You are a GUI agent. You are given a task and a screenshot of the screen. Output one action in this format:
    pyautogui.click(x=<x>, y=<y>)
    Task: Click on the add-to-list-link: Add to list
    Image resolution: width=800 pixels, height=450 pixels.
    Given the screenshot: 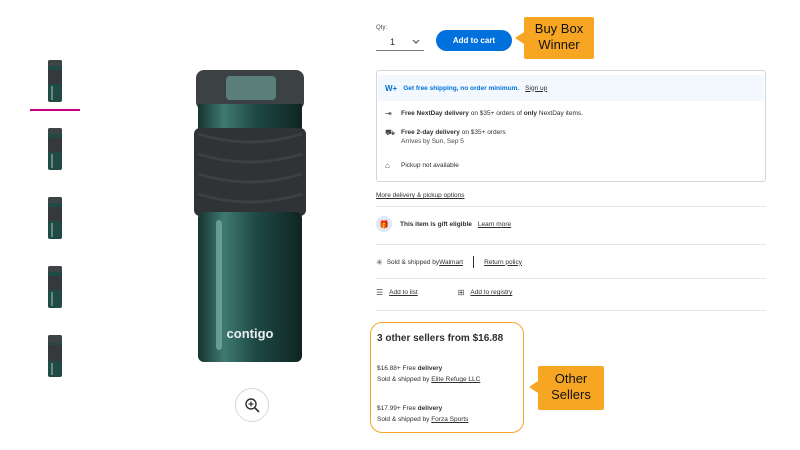 What is the action you would take?
    pyautogui.click(x=403, y=292)
    